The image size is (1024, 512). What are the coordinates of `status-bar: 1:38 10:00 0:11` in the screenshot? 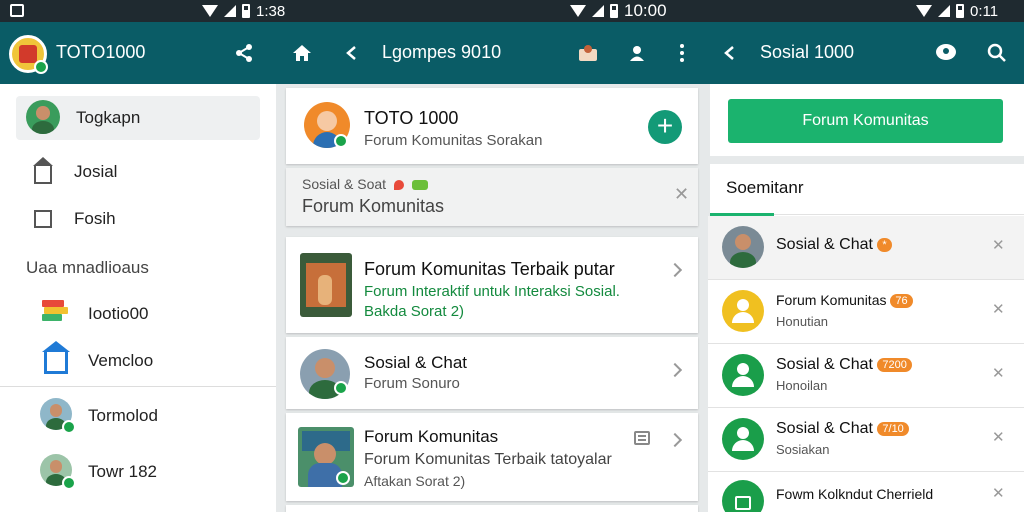 It's located at (512, 11).